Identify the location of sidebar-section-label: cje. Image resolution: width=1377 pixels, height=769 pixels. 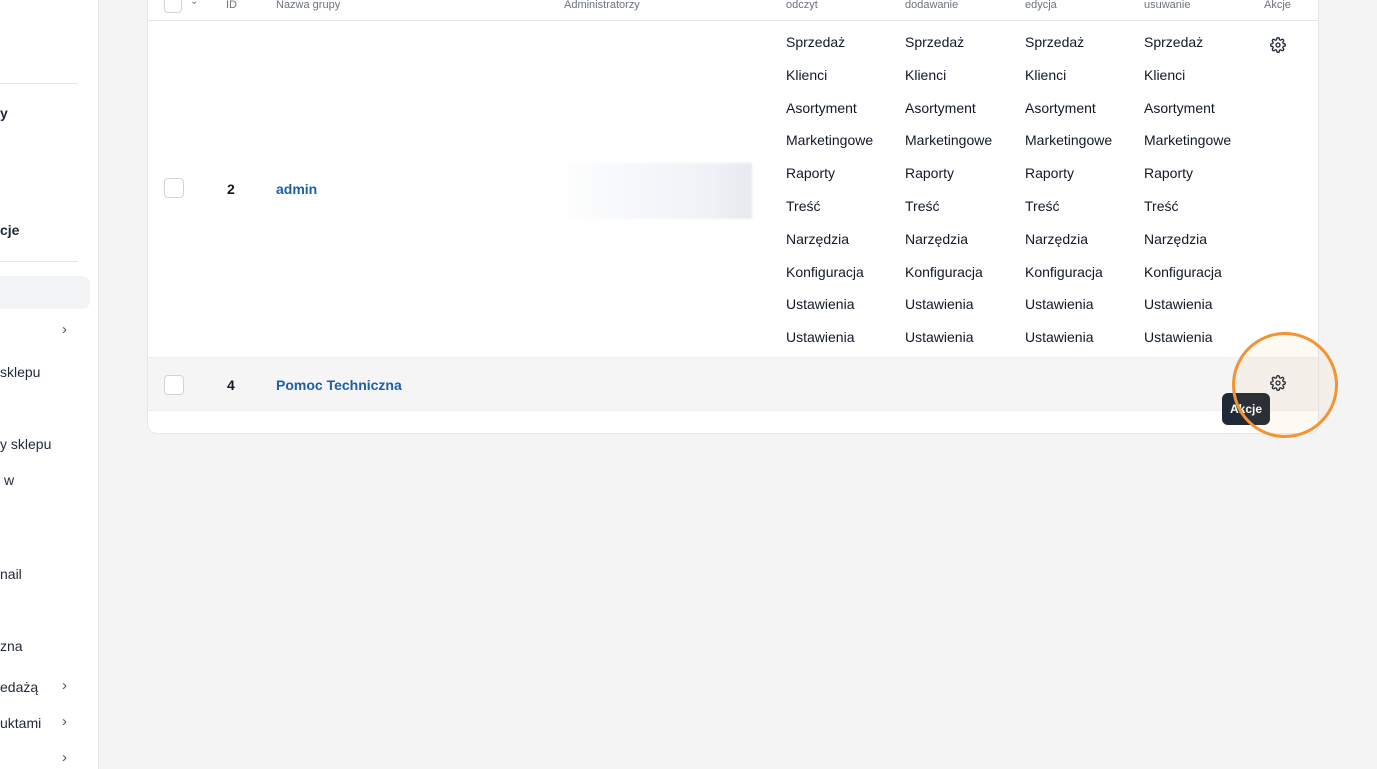
(9, 230).